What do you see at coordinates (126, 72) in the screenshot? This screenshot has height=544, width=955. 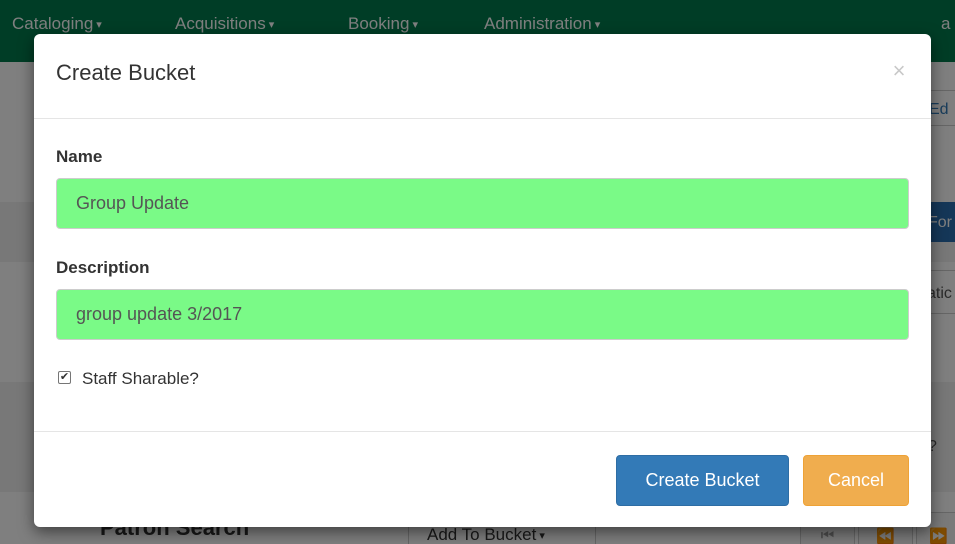 I see `modal-title: Create Bucket` at bounding box center [126, 72].